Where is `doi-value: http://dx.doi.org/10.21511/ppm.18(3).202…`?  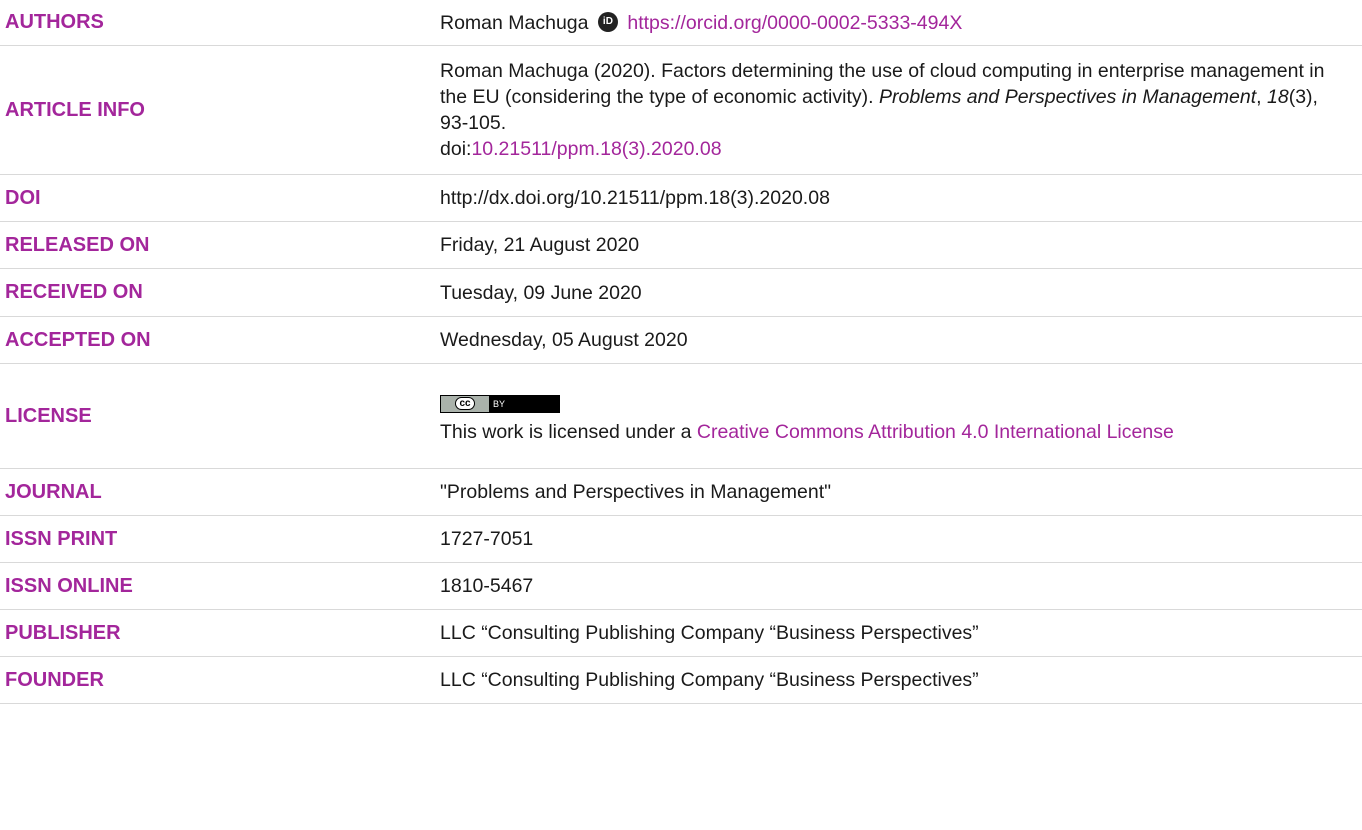 doi-value: http://dx.doi.org/10.21511/ppm.18(3).202… is located at coordinates (635, 198).